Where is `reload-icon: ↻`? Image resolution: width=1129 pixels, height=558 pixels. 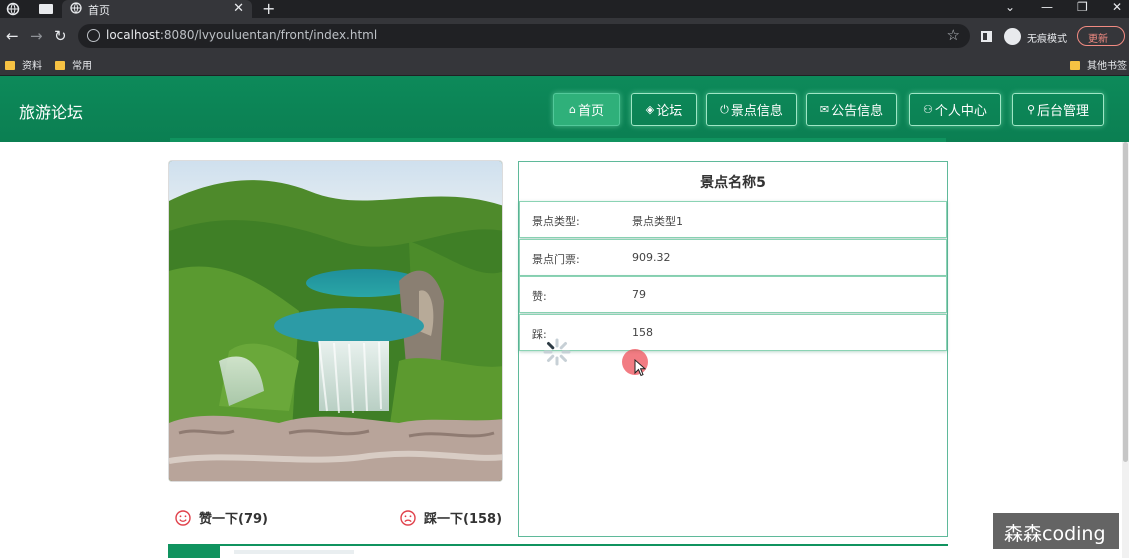
reload-icon: ↻ is located at coordinates (60, 36).